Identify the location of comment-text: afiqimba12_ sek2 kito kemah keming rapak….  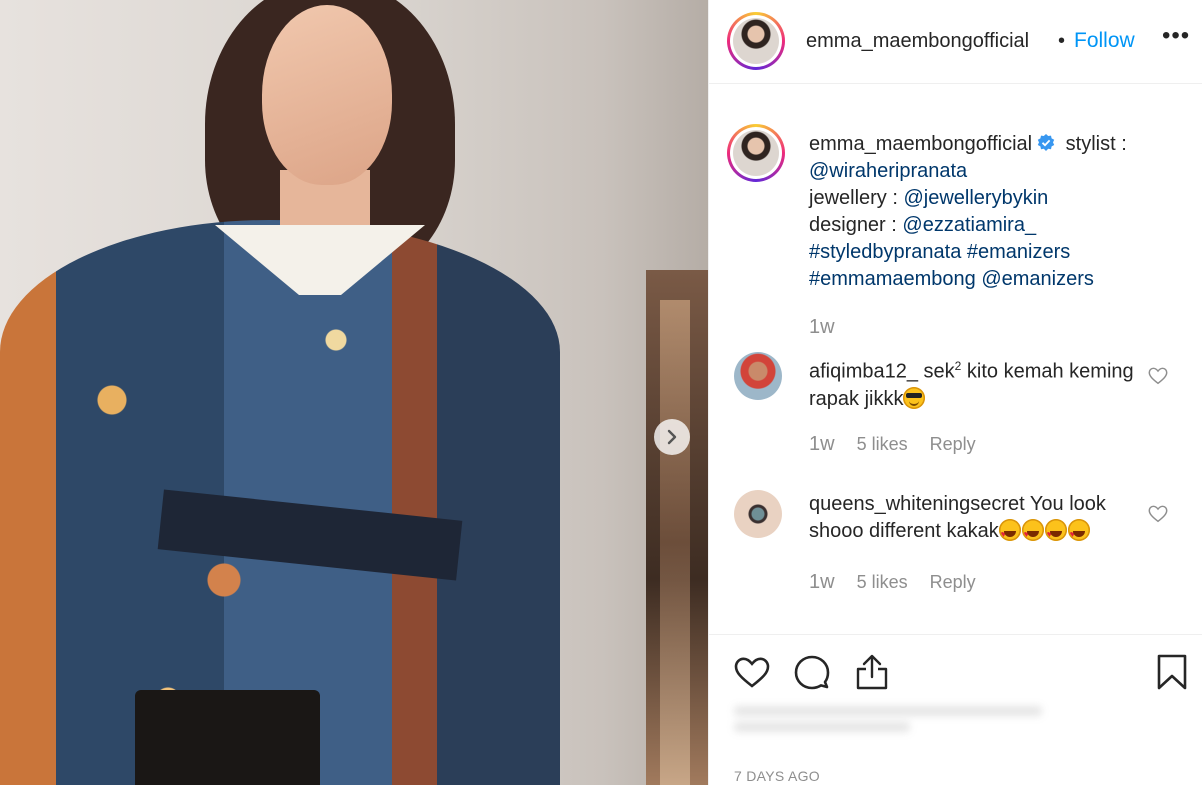
(971, 384).